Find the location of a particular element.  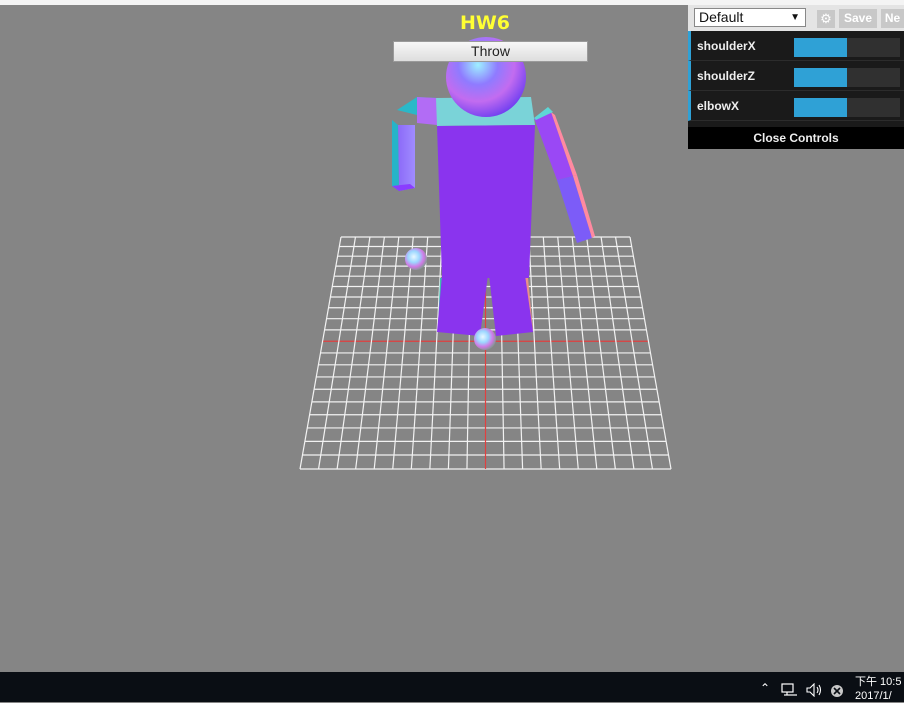

gear-icon: ⚙ is located at coordinates (826, 19).